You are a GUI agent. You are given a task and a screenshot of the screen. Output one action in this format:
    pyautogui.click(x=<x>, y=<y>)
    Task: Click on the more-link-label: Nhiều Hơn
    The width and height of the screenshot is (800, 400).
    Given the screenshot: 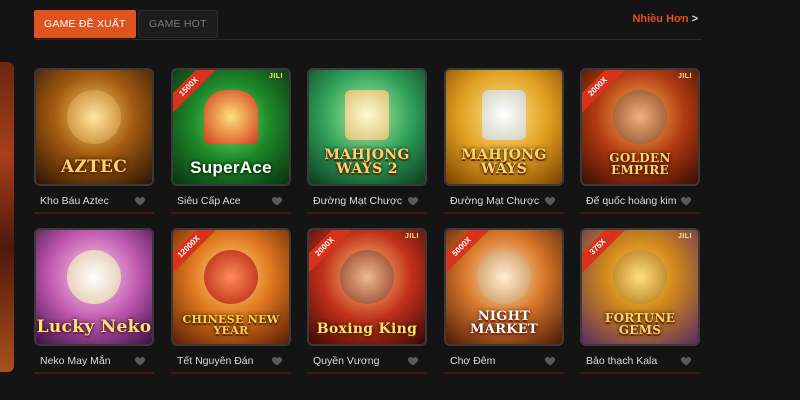 What is the action you would take?
    pyautogui.click(x=660, y=19)
    